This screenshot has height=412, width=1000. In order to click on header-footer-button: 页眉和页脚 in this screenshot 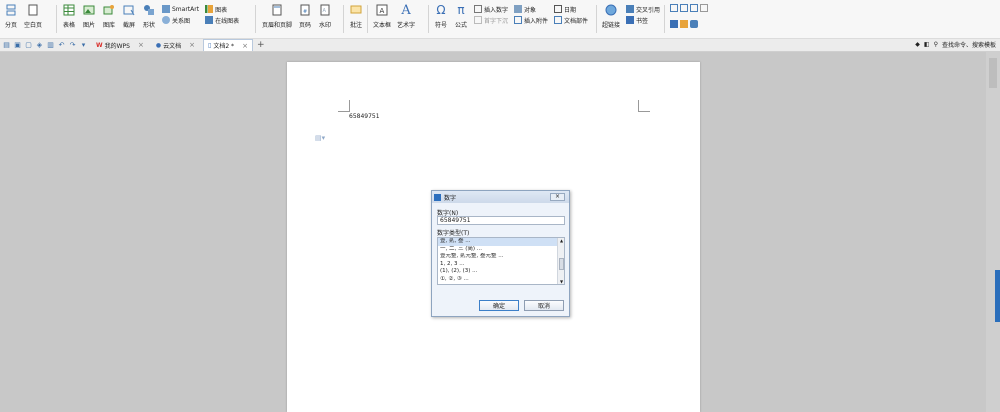, I will do `click(277, 16)`.